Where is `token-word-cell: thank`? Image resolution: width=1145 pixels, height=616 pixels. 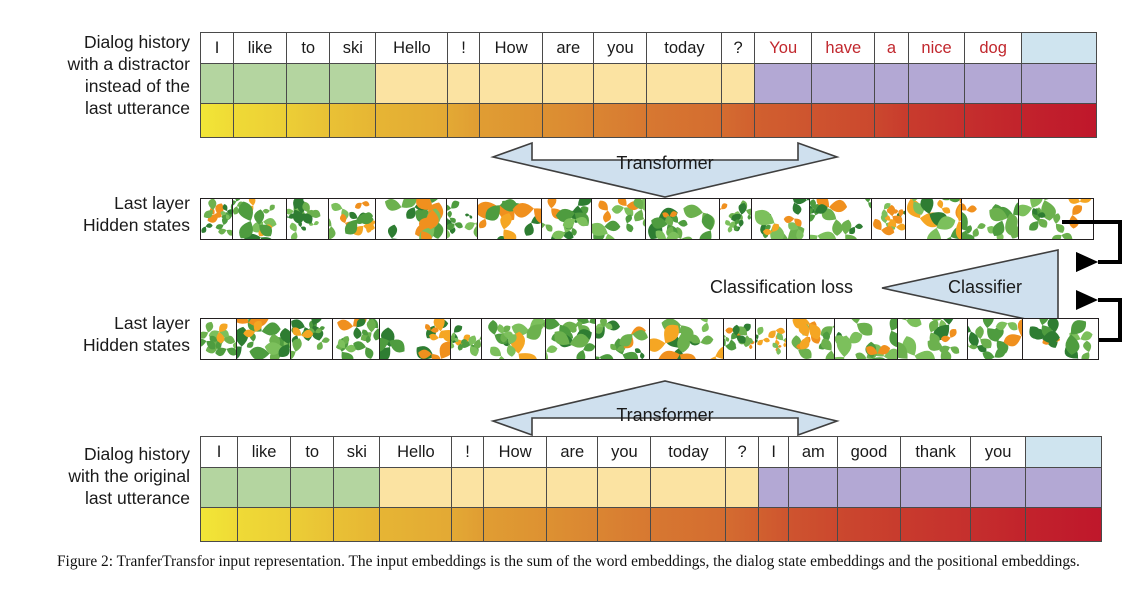
token-word-cell: thank is located at coordinates (935, 452).